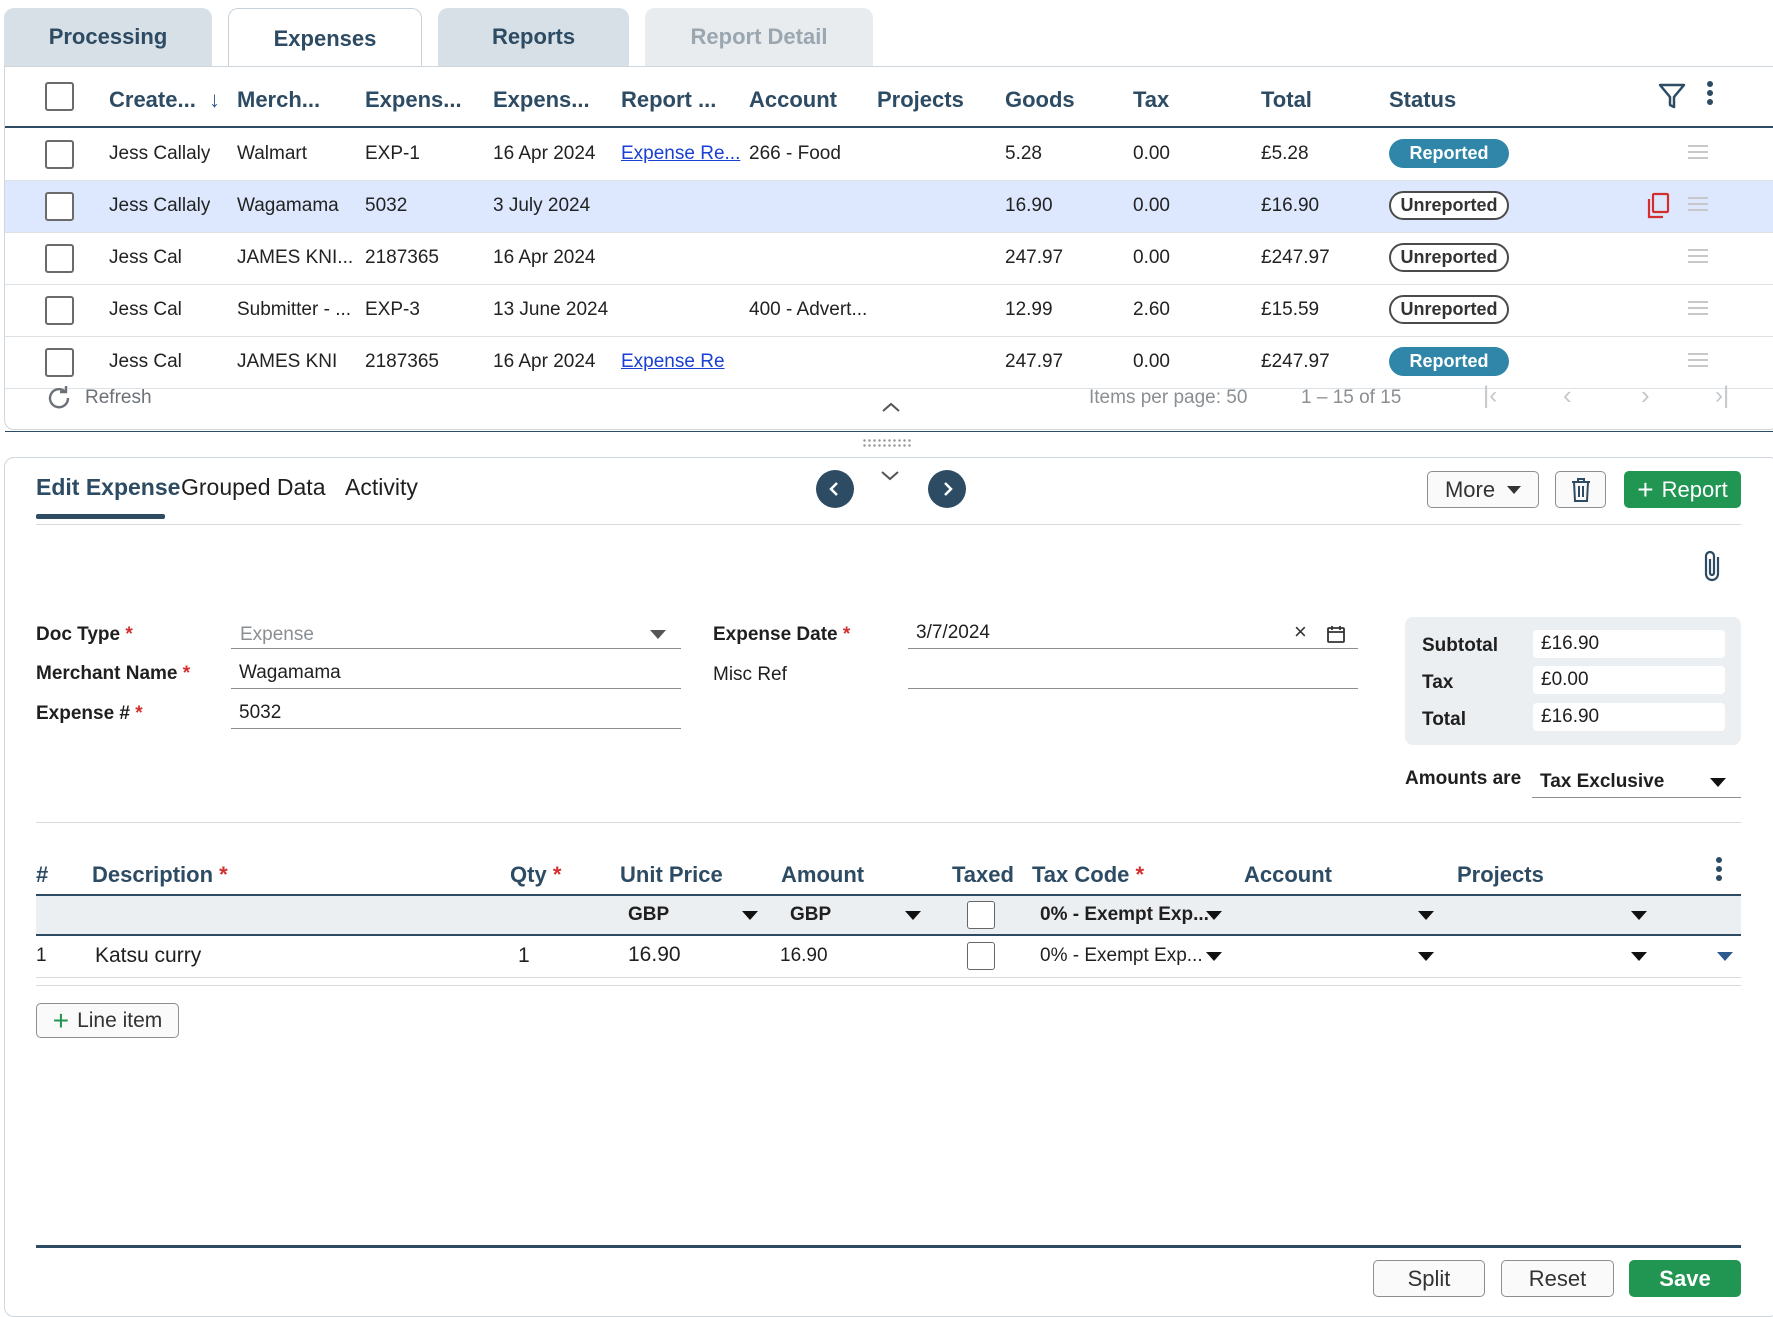  I want to click on line-header-projects: Projects, so click(1500, 874).